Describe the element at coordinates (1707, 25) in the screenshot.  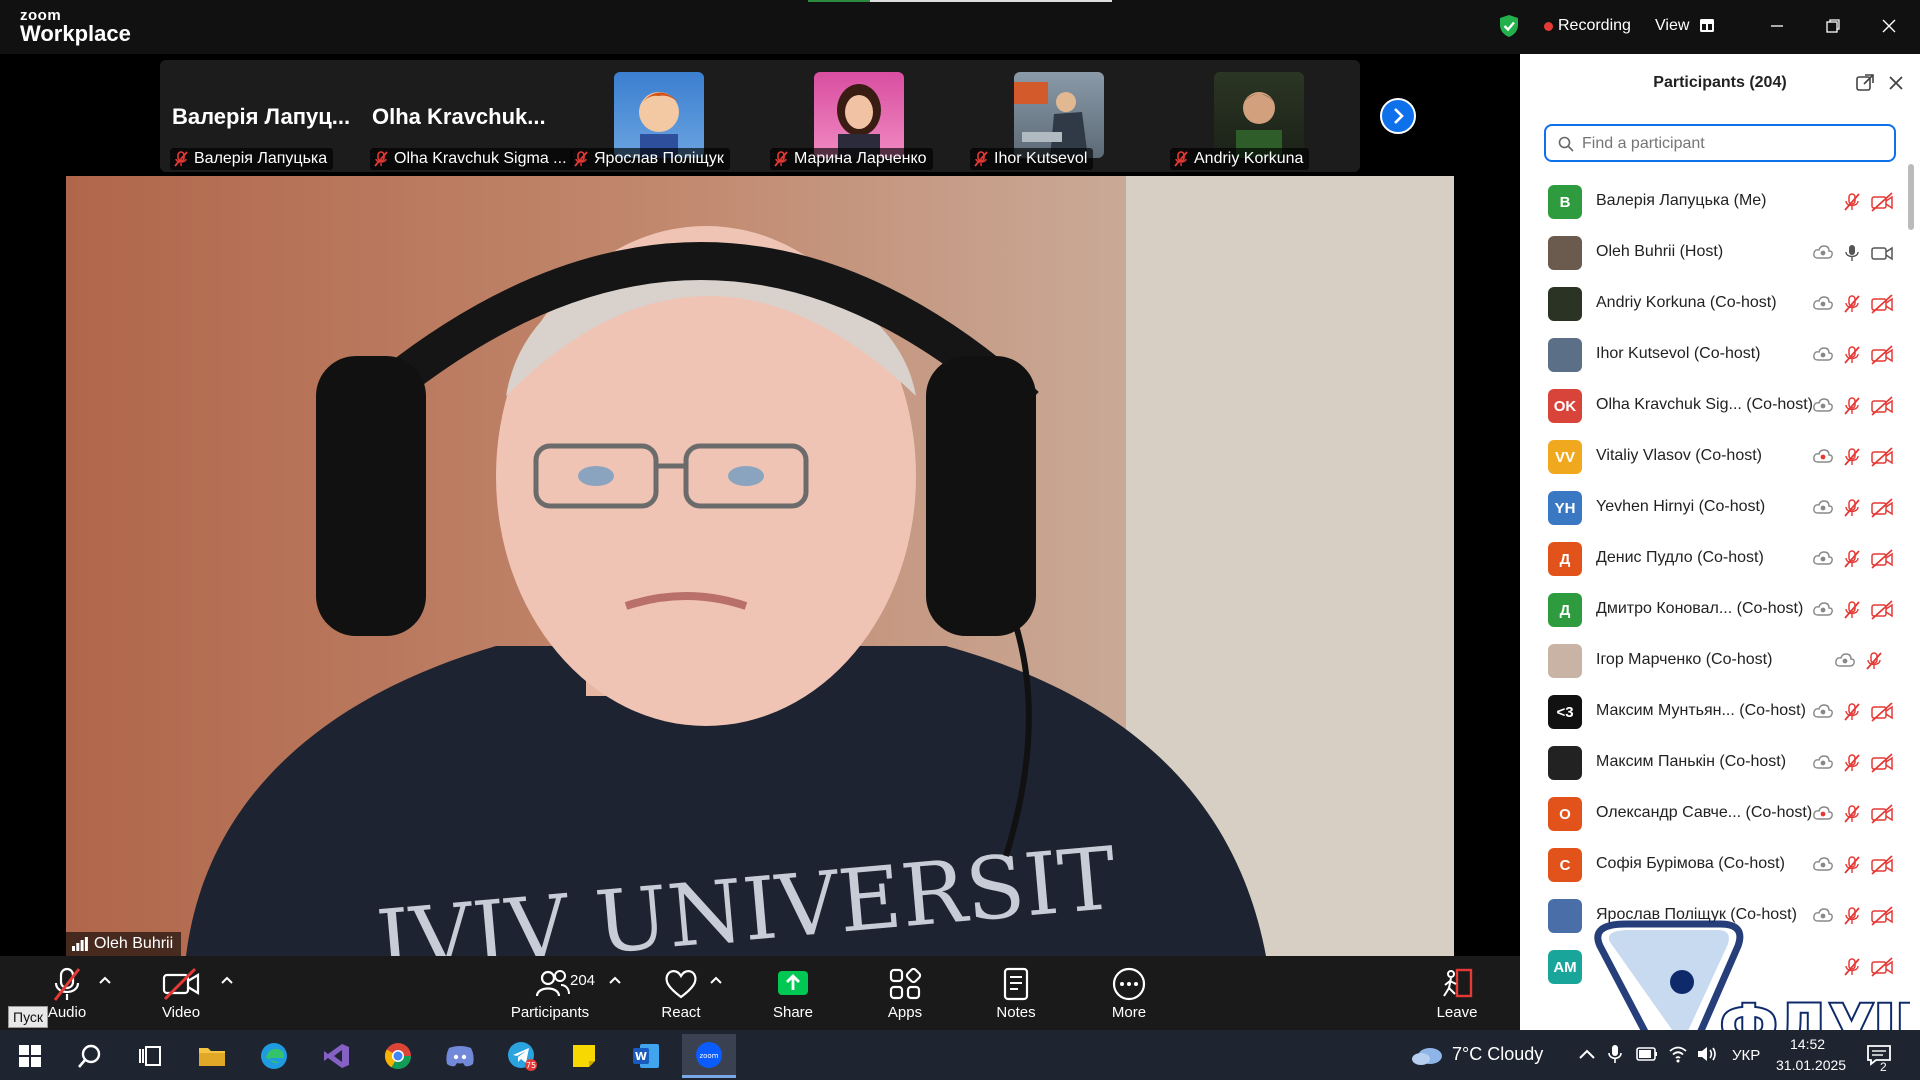
I see `grid-view-icon` at that location.